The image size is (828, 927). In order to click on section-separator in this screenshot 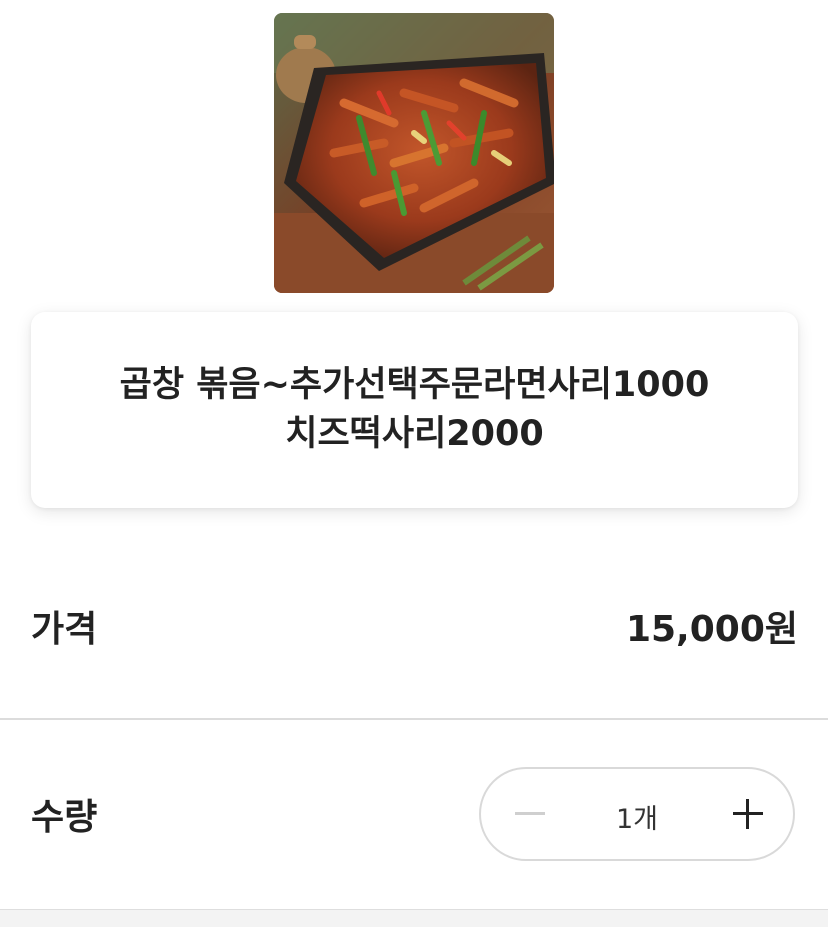, I will do `click(414, 918)`.